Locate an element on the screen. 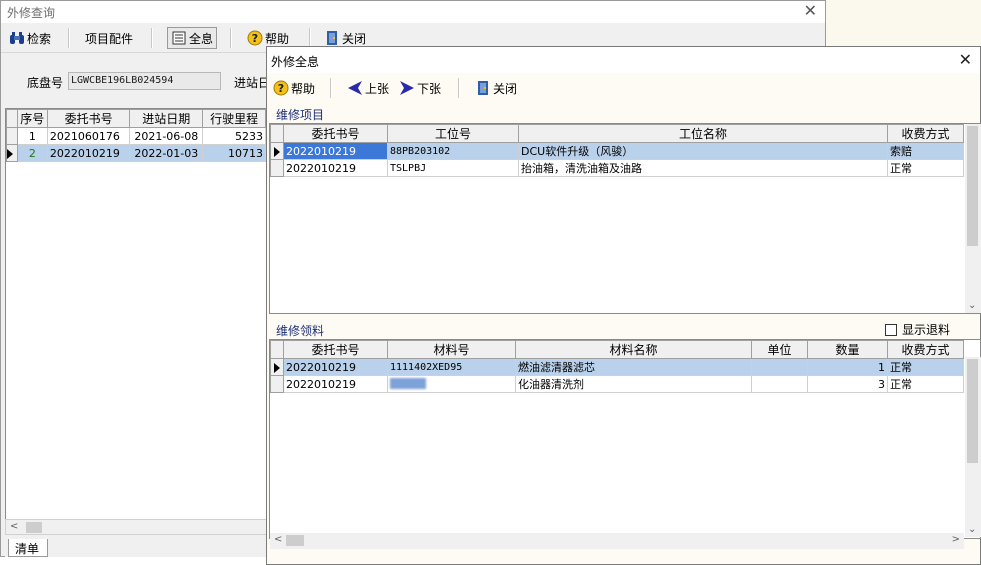 This screenshot has width=981, height=565. mileage-cell: 10713 is located at coordinates (234, 153).